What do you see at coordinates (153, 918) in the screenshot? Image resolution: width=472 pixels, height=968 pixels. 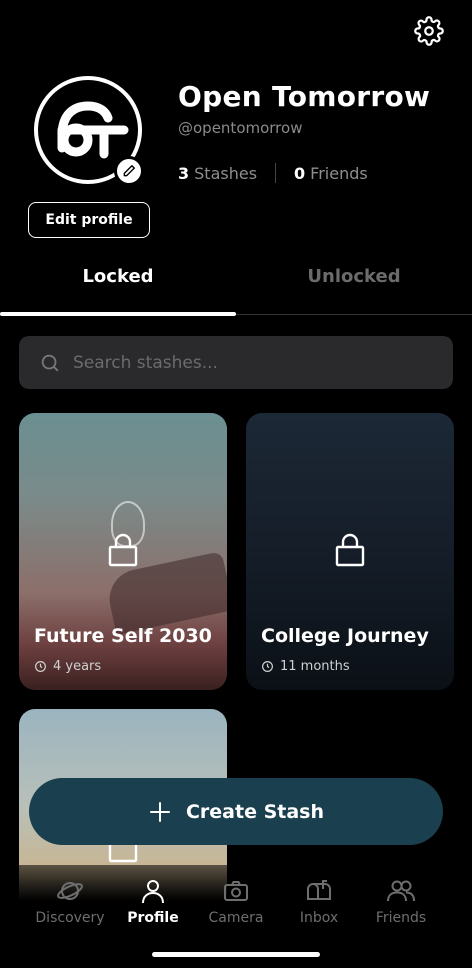 I see `nav-label: Profile` at bounding box center [153, 918].